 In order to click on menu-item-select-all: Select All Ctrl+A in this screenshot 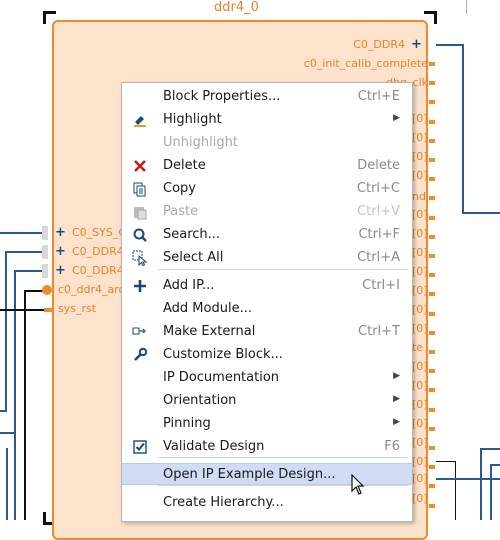, I will do `click(267, 258)`.